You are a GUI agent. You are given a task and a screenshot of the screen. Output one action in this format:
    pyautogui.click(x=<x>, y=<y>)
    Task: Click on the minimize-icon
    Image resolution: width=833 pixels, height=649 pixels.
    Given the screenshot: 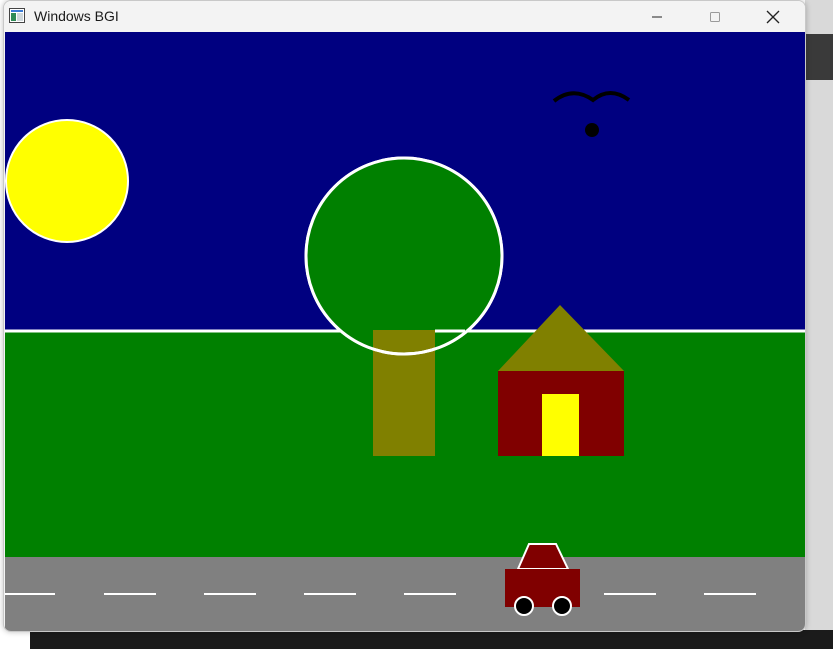 What is the action you would take?
    pyautogui.click(x=657, y=16)
    